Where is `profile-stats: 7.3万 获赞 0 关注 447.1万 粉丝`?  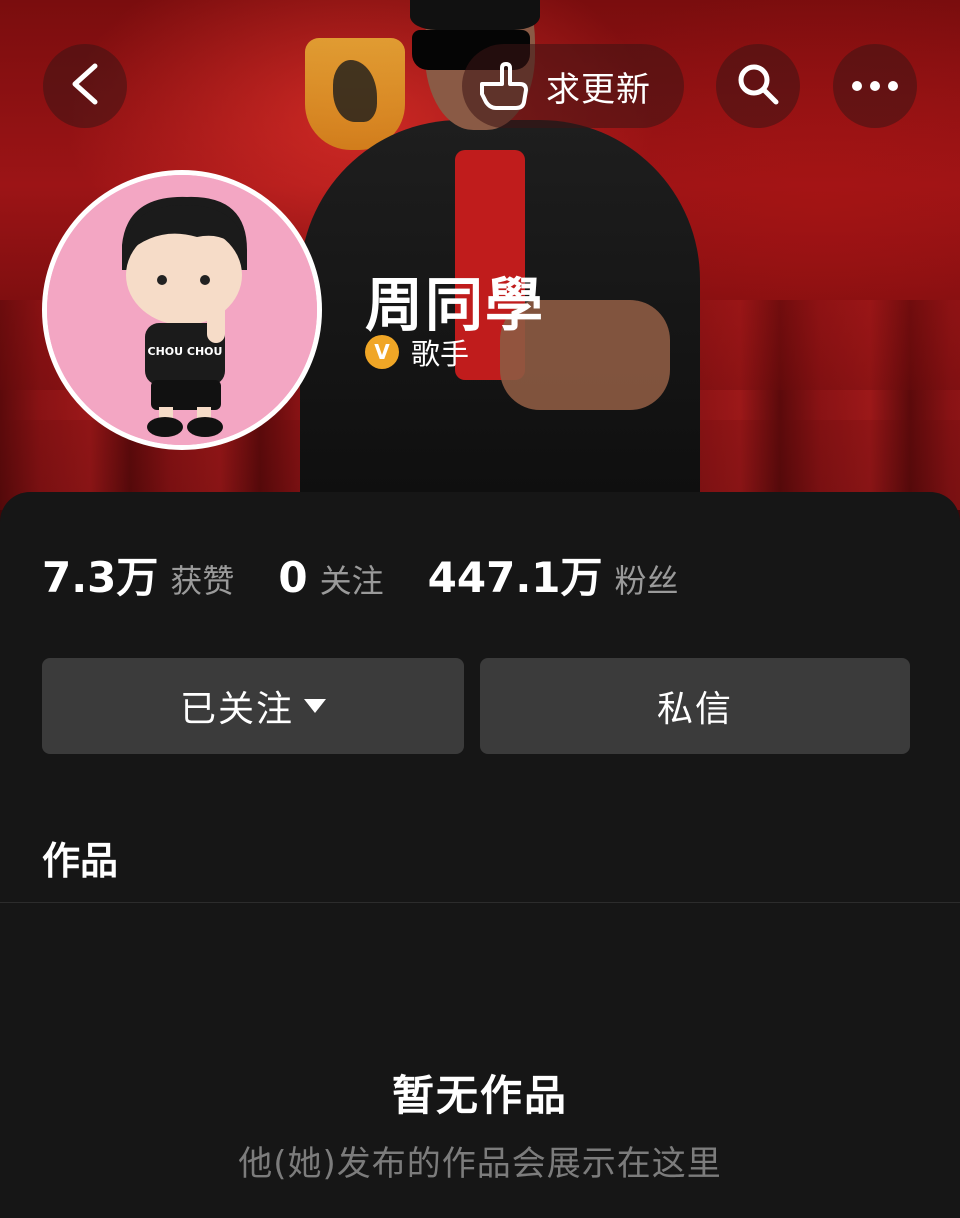 profile-stats: 7.3万 获赞 0 关注 447.1万 粉丝 is located at coordinates (382, 574).